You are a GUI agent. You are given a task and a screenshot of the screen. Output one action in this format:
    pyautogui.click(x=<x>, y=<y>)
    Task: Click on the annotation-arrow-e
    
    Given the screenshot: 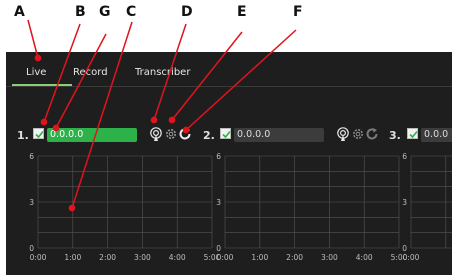 What is the action you would take?
    pyautogui.click(x=207, y=76)
    